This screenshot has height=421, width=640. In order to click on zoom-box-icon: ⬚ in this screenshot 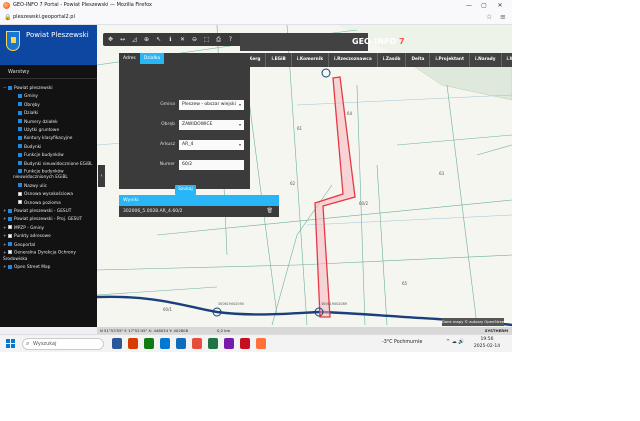, I will do `click(206, 39)`.